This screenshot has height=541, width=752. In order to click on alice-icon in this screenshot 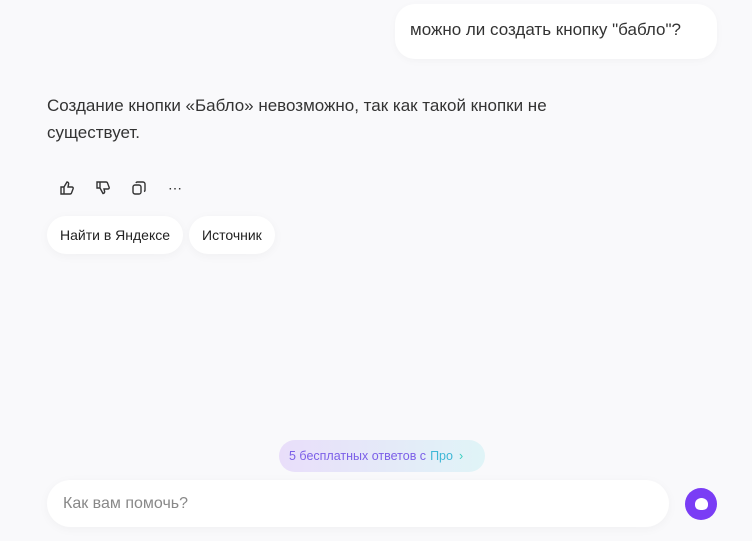, I will do `click(701, 504)`.